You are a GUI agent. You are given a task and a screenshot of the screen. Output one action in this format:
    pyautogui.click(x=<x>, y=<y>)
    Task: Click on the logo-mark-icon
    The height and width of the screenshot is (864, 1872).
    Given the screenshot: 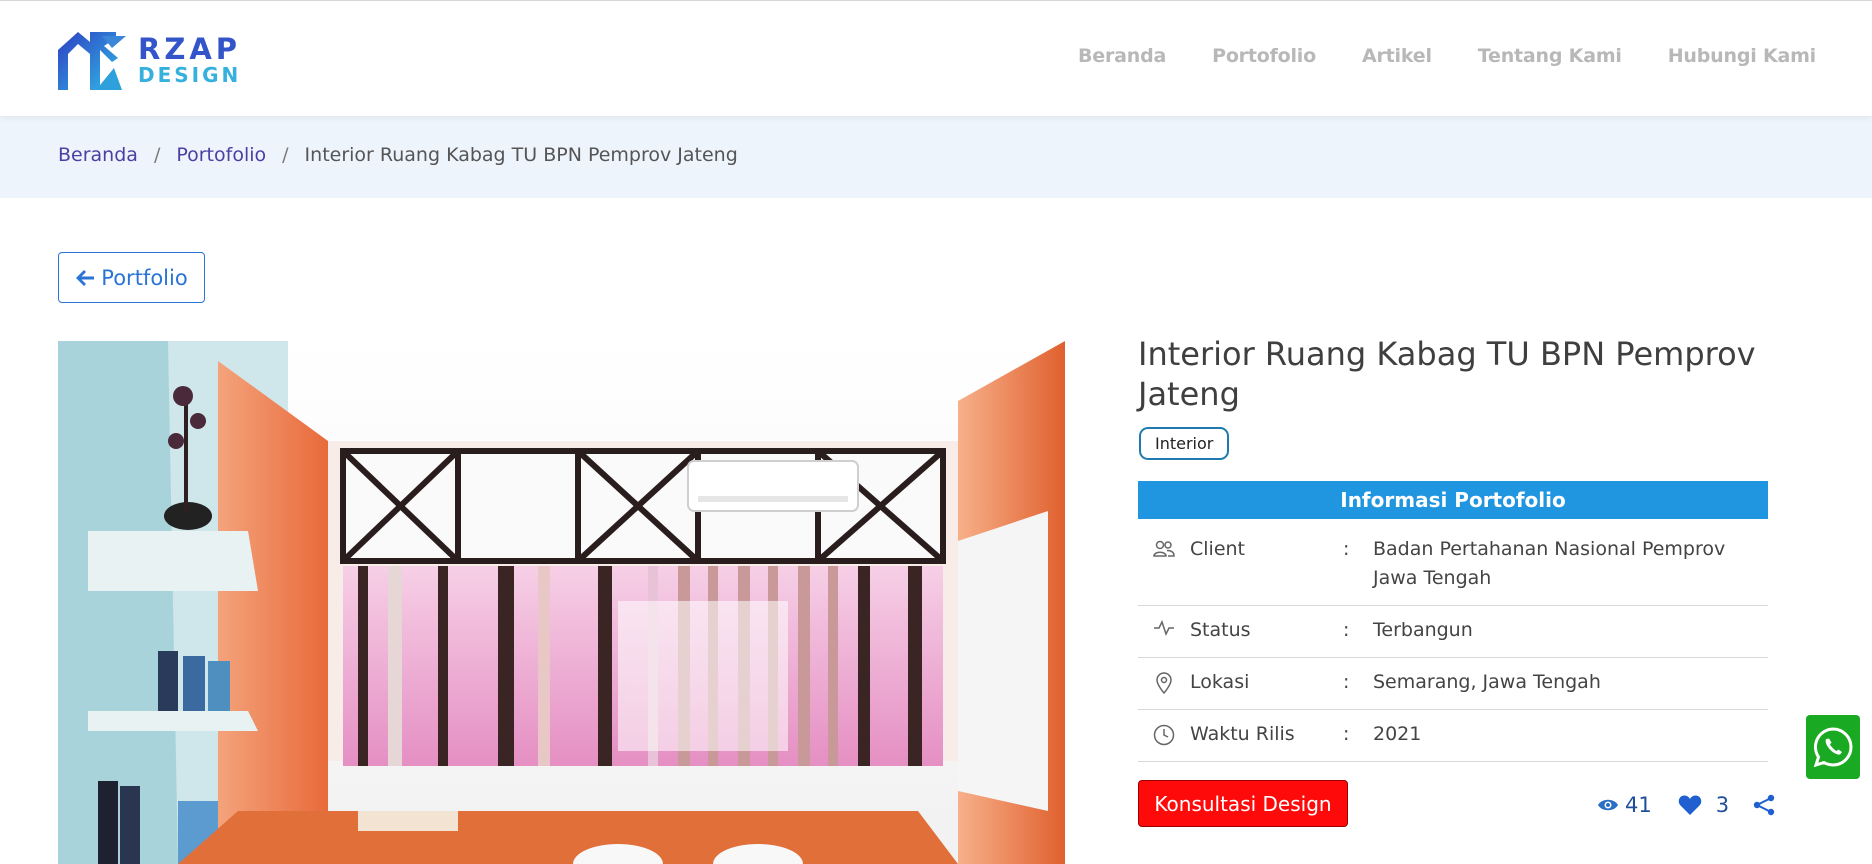 What is the action you would take?
    pyautogui.click(x=92, y=61)
    